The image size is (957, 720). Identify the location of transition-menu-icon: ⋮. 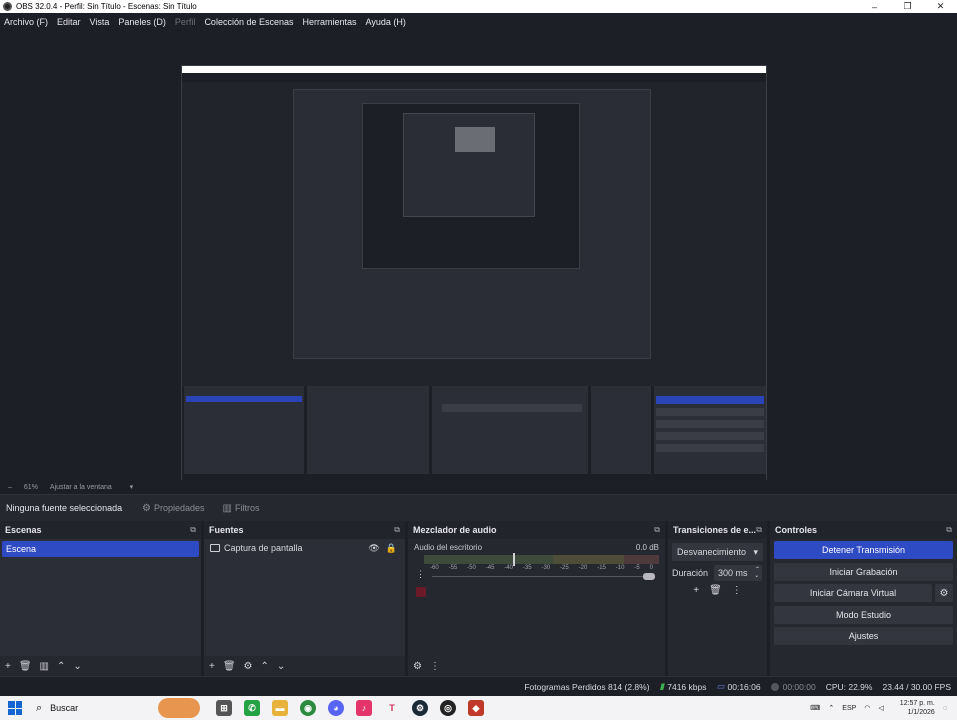
(737, 590).